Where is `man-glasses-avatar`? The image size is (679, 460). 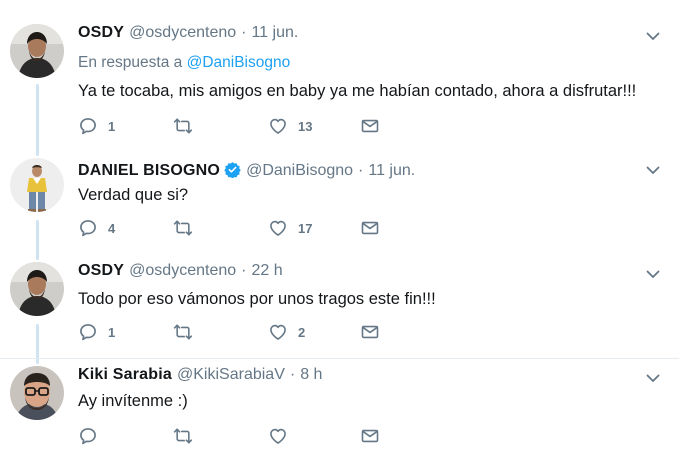 man-glasses-avatar is located at coordinates (37, 393).